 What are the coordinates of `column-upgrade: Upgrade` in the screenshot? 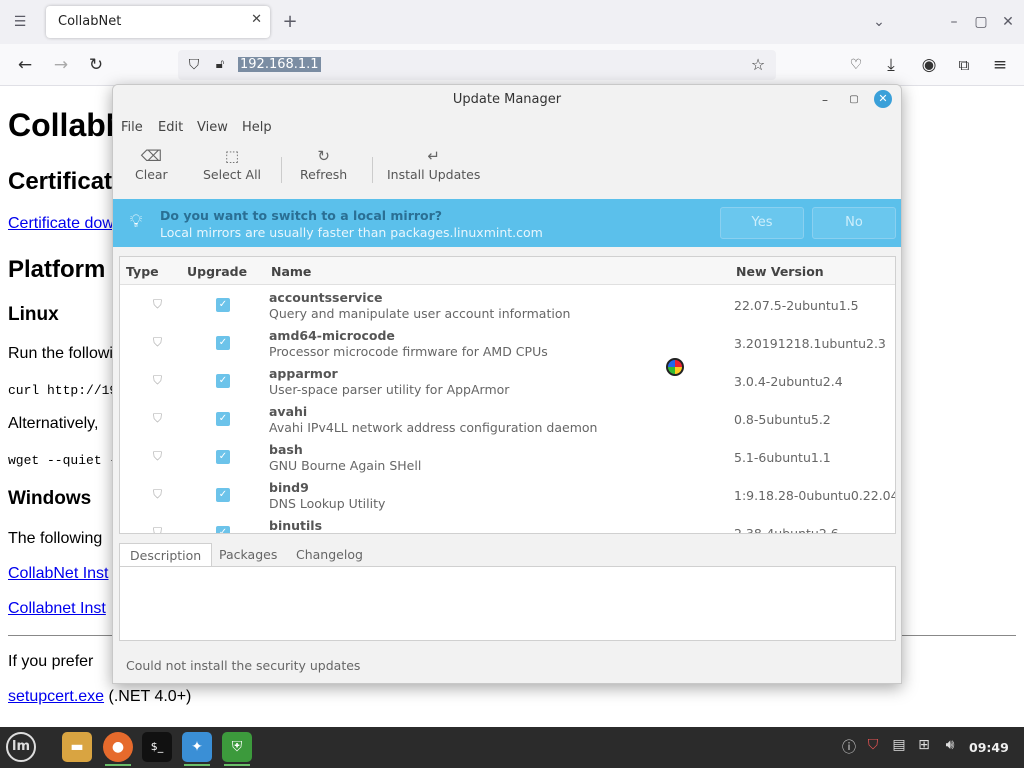 It's located at (217, 271).